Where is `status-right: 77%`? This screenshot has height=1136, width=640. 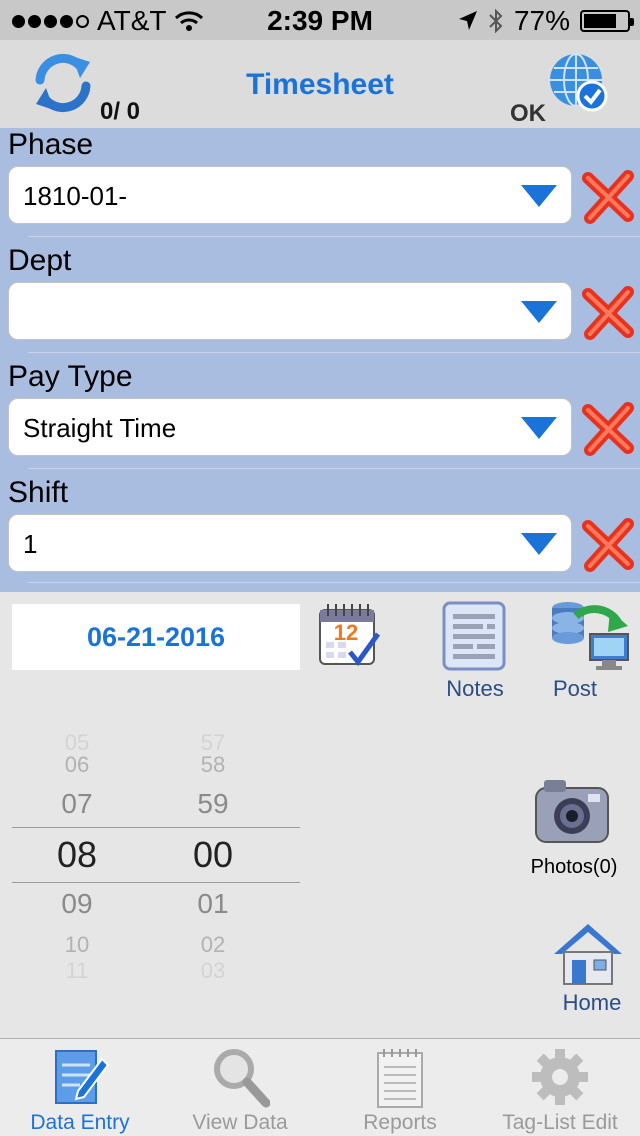 status-right: 77% is located at coordinates (546, 21).